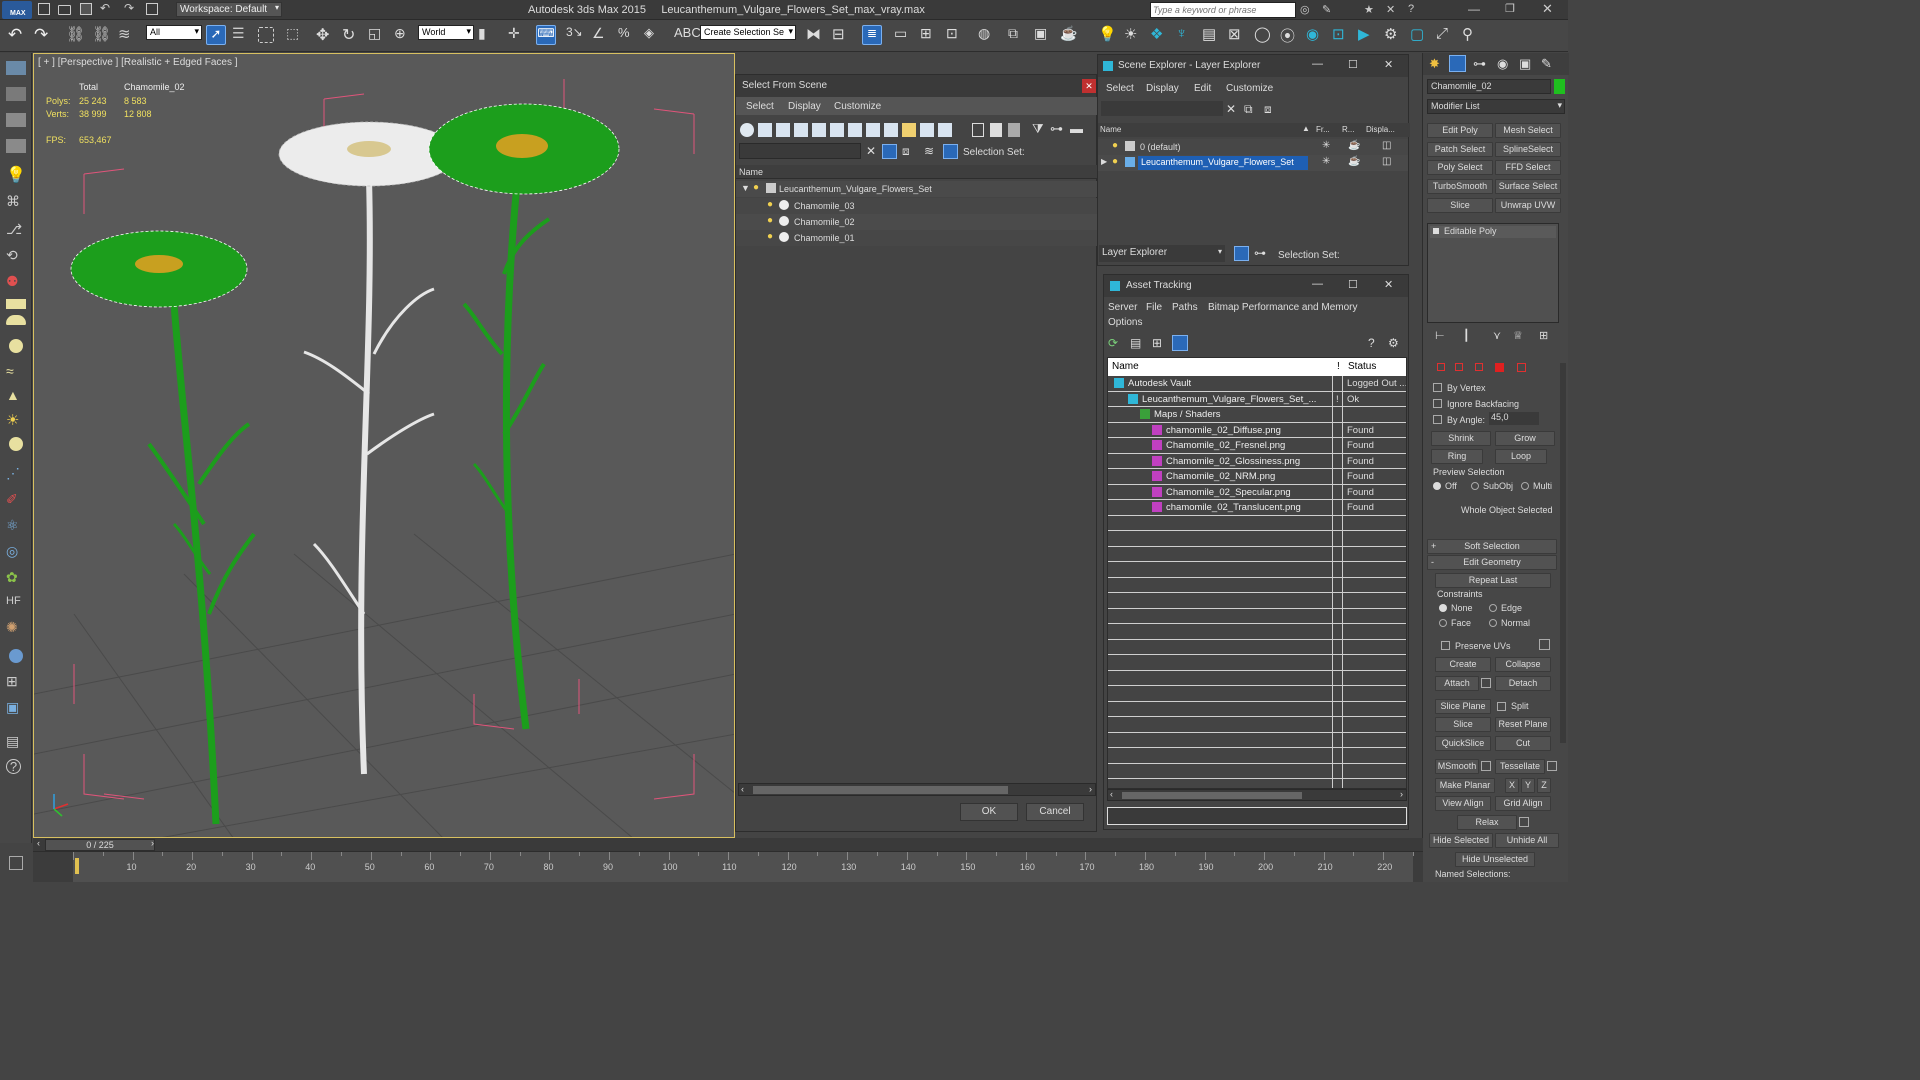 The height and width of the screenshot is (1080, 1920). What do you see at coordinates (16, 579) in the screenshot?
I see `plant-icon: ✿` at bounding box center [16, 579].